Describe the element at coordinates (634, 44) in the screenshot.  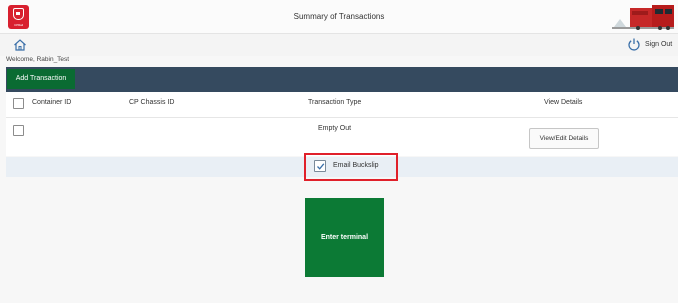
I see `power-icon` at that location.